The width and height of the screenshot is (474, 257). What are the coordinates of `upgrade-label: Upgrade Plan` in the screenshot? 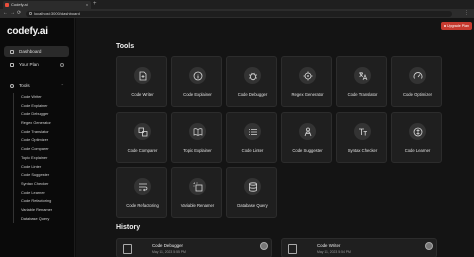 It's located at (458, 26).